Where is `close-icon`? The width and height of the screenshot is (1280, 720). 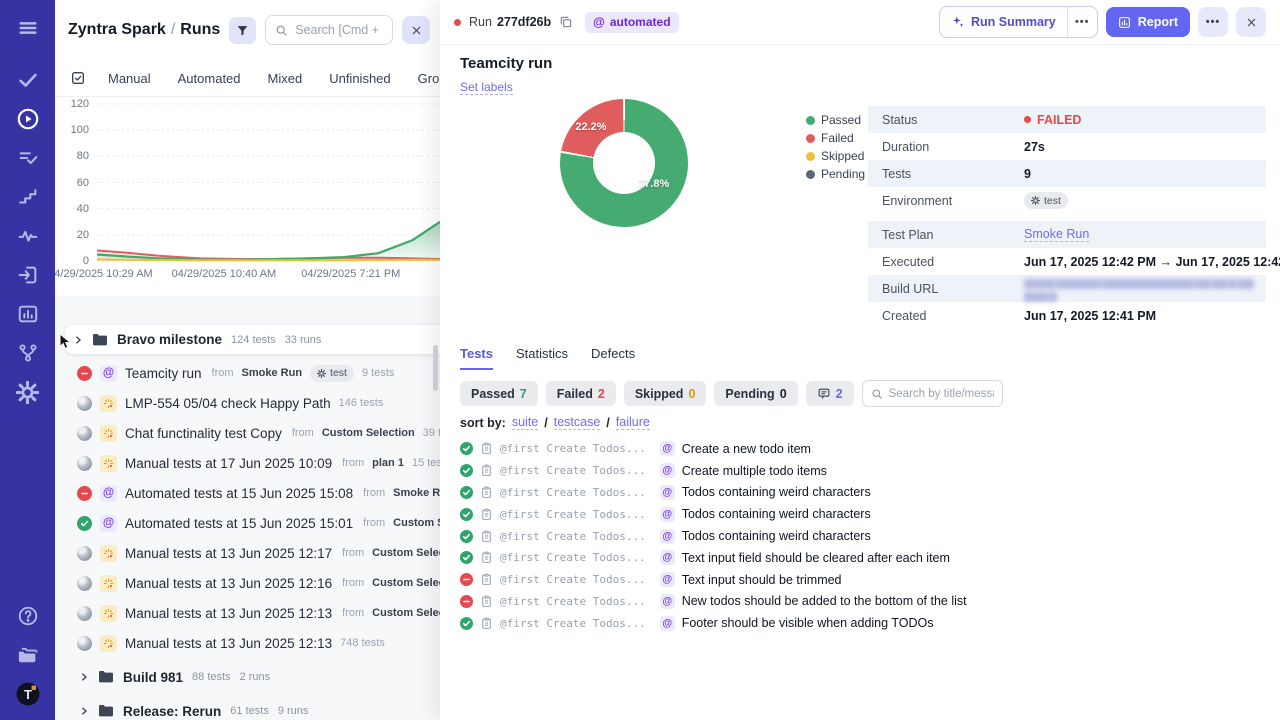
close-icon is located at coordinates (416, 30).